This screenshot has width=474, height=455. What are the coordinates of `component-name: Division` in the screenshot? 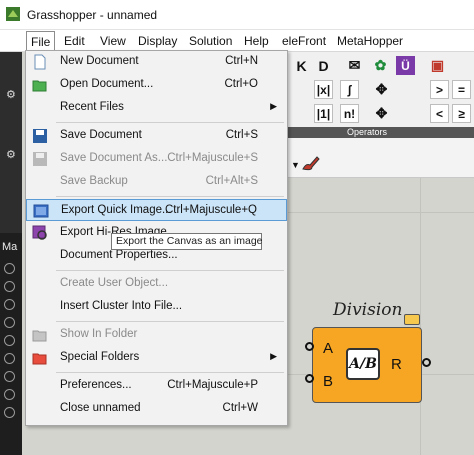 It's located at (368, 310).